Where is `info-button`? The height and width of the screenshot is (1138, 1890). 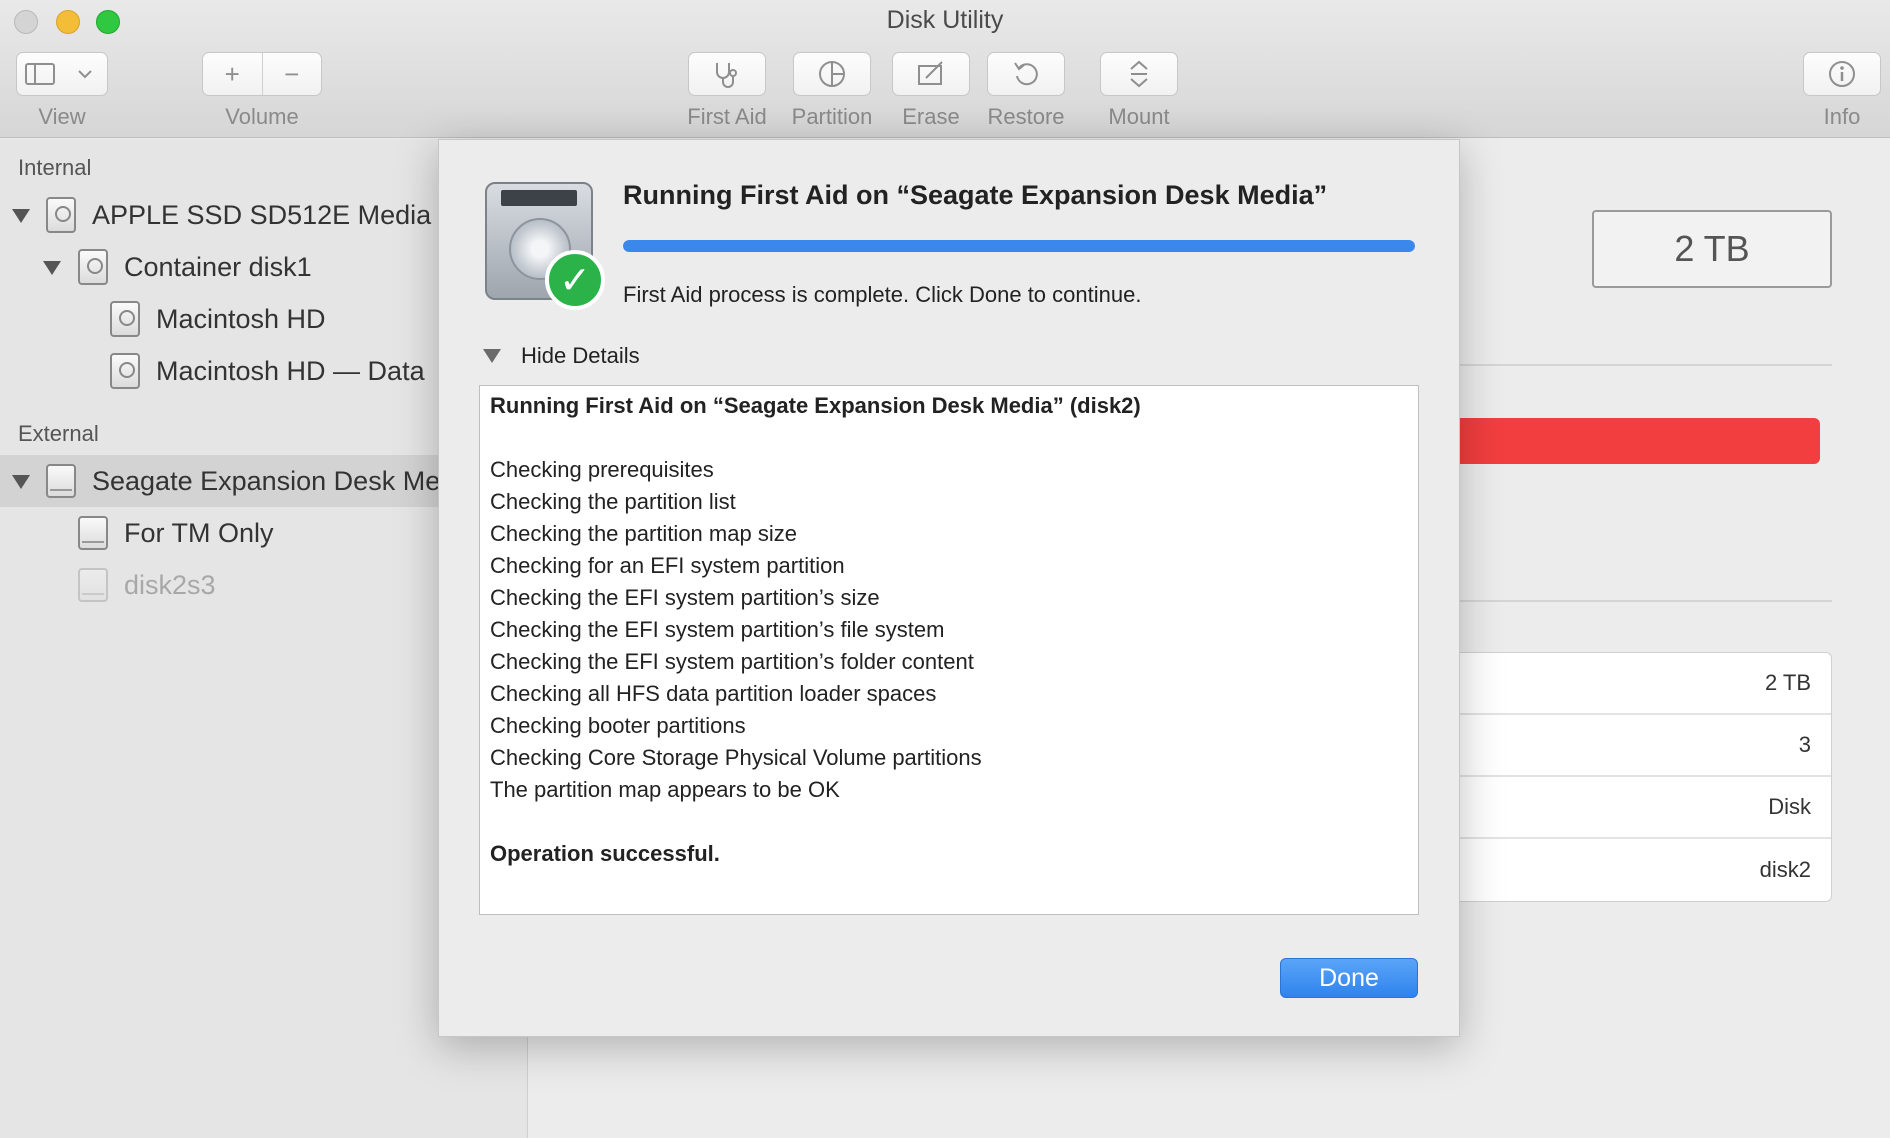 info-button is located at coordinates (1842, 74).